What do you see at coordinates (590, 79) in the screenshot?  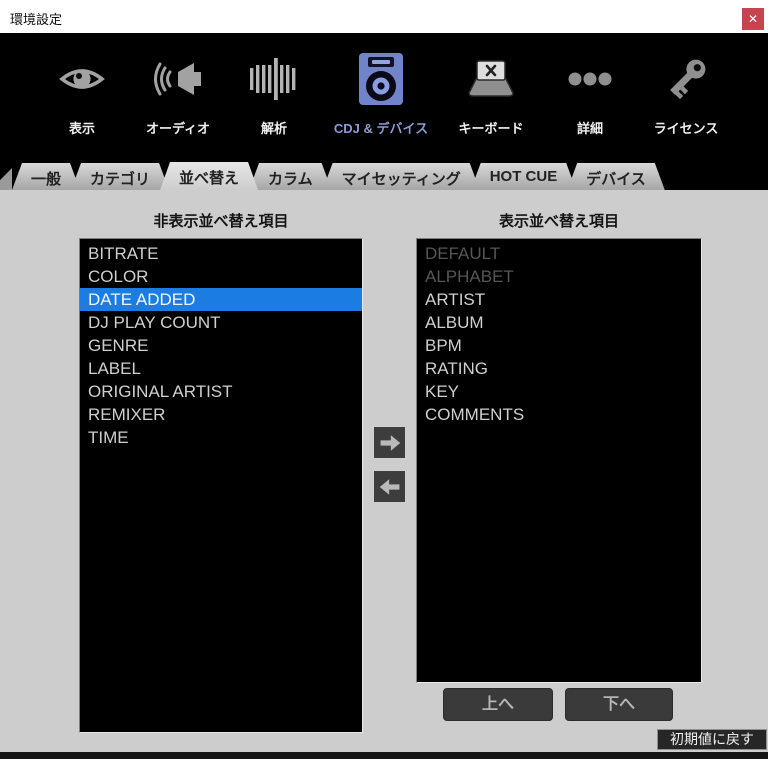 I see `ellipsis-icon` at bounding box center [590, 79].